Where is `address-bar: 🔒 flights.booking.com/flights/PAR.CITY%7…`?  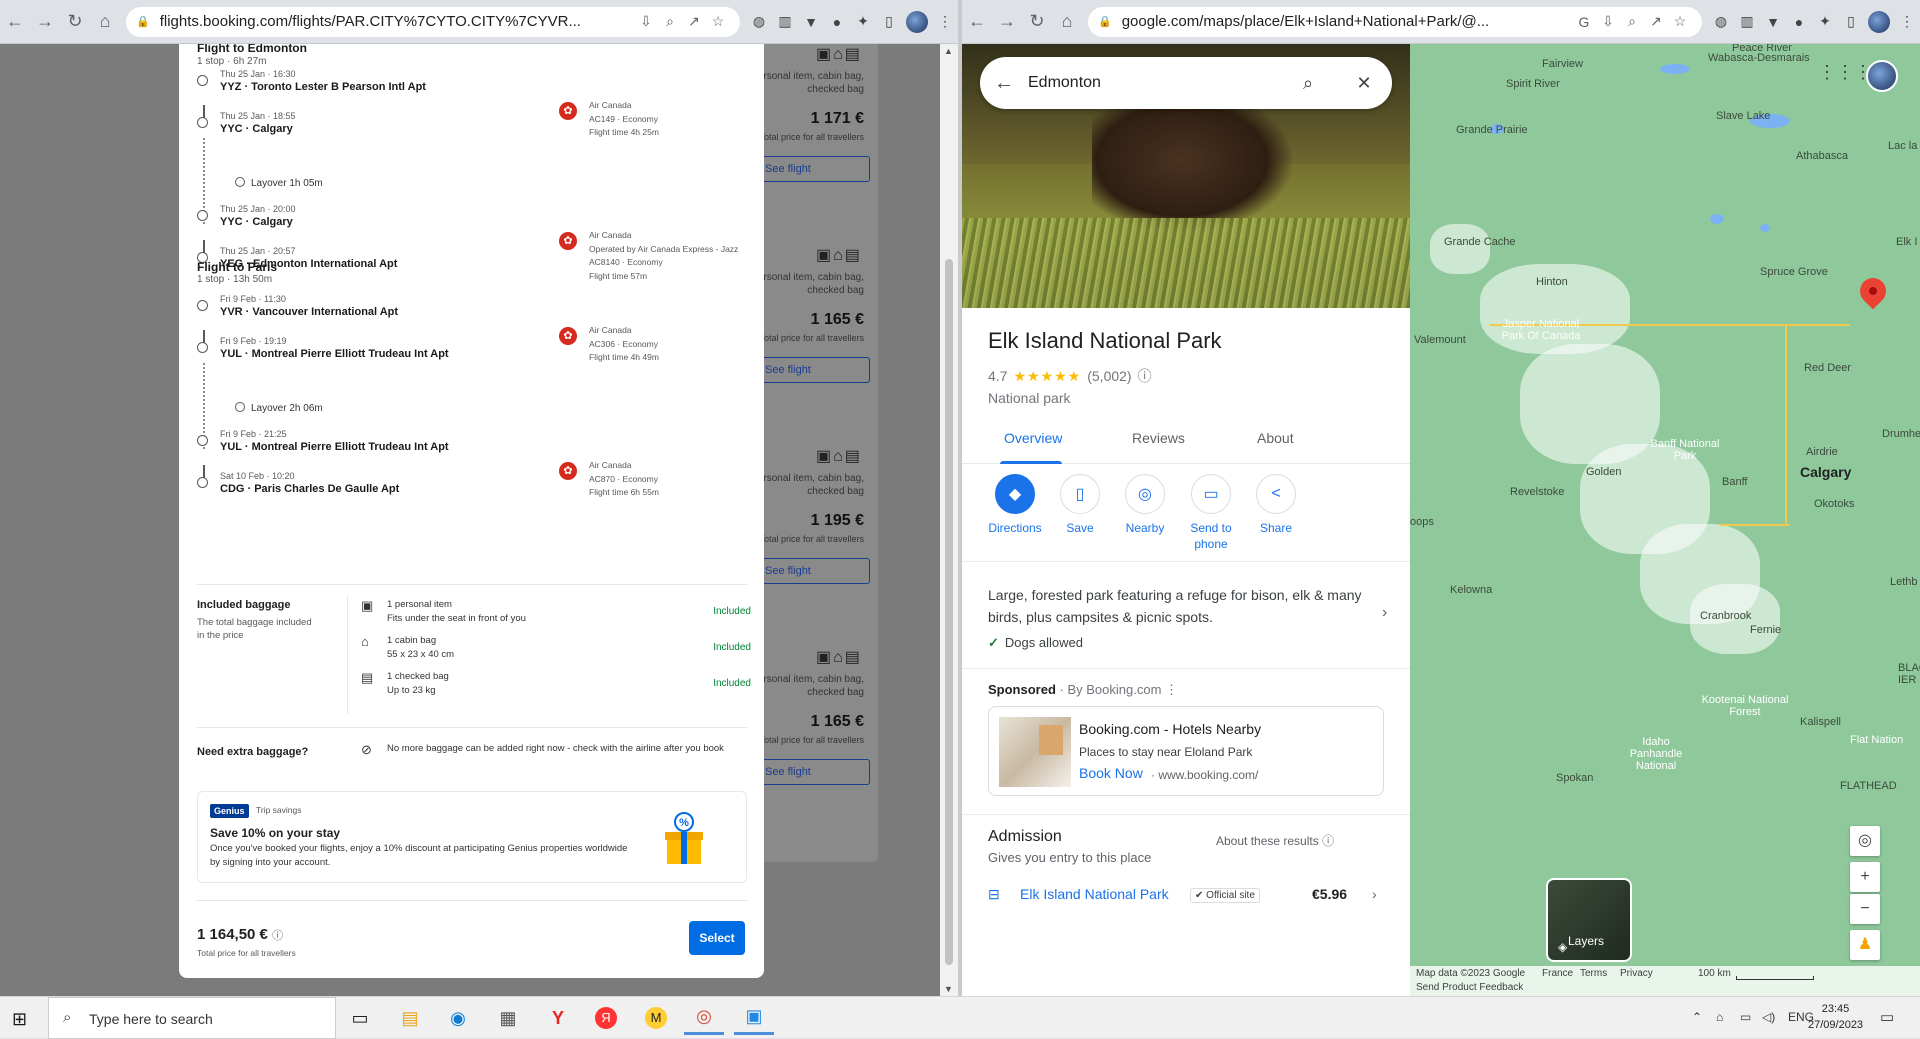 address-bar: 🔒 flights.booking.com/flights/PAR.CITY%7… is located at coordinates (433, 21).